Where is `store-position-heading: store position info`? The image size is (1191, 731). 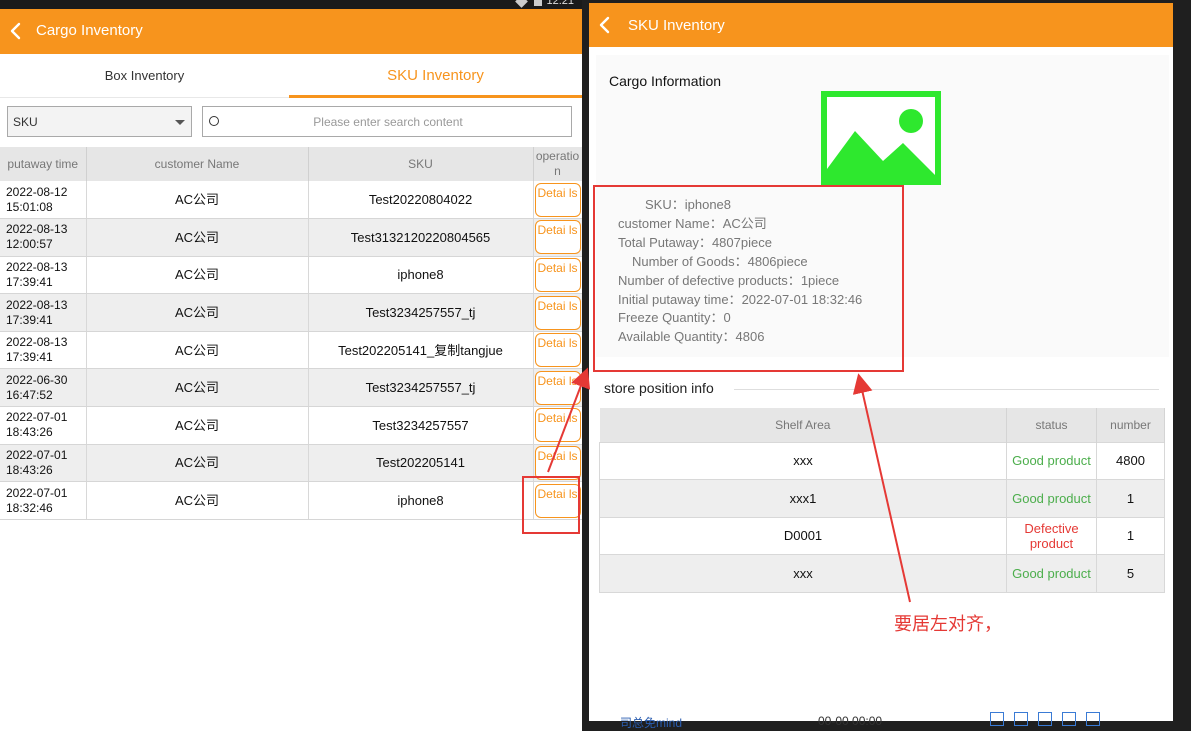
store-position-heading: store position info is located at coordinates (659, 388).